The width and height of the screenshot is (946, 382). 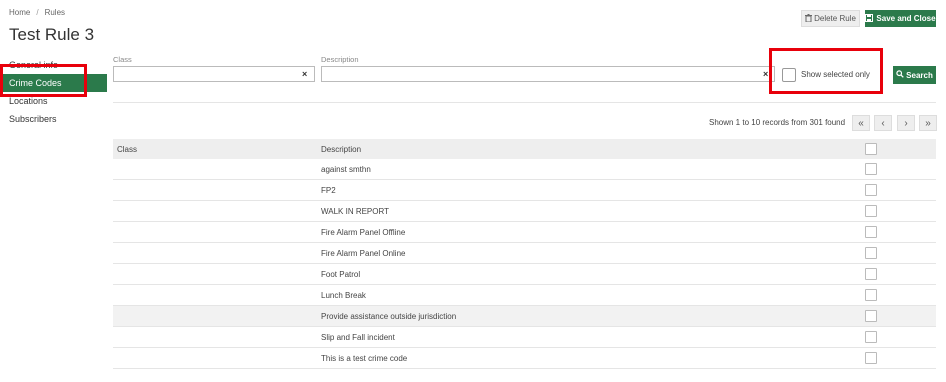 I want to click on row-description: Provide assistance outside jurisdiction, so click(x=389, y=316).